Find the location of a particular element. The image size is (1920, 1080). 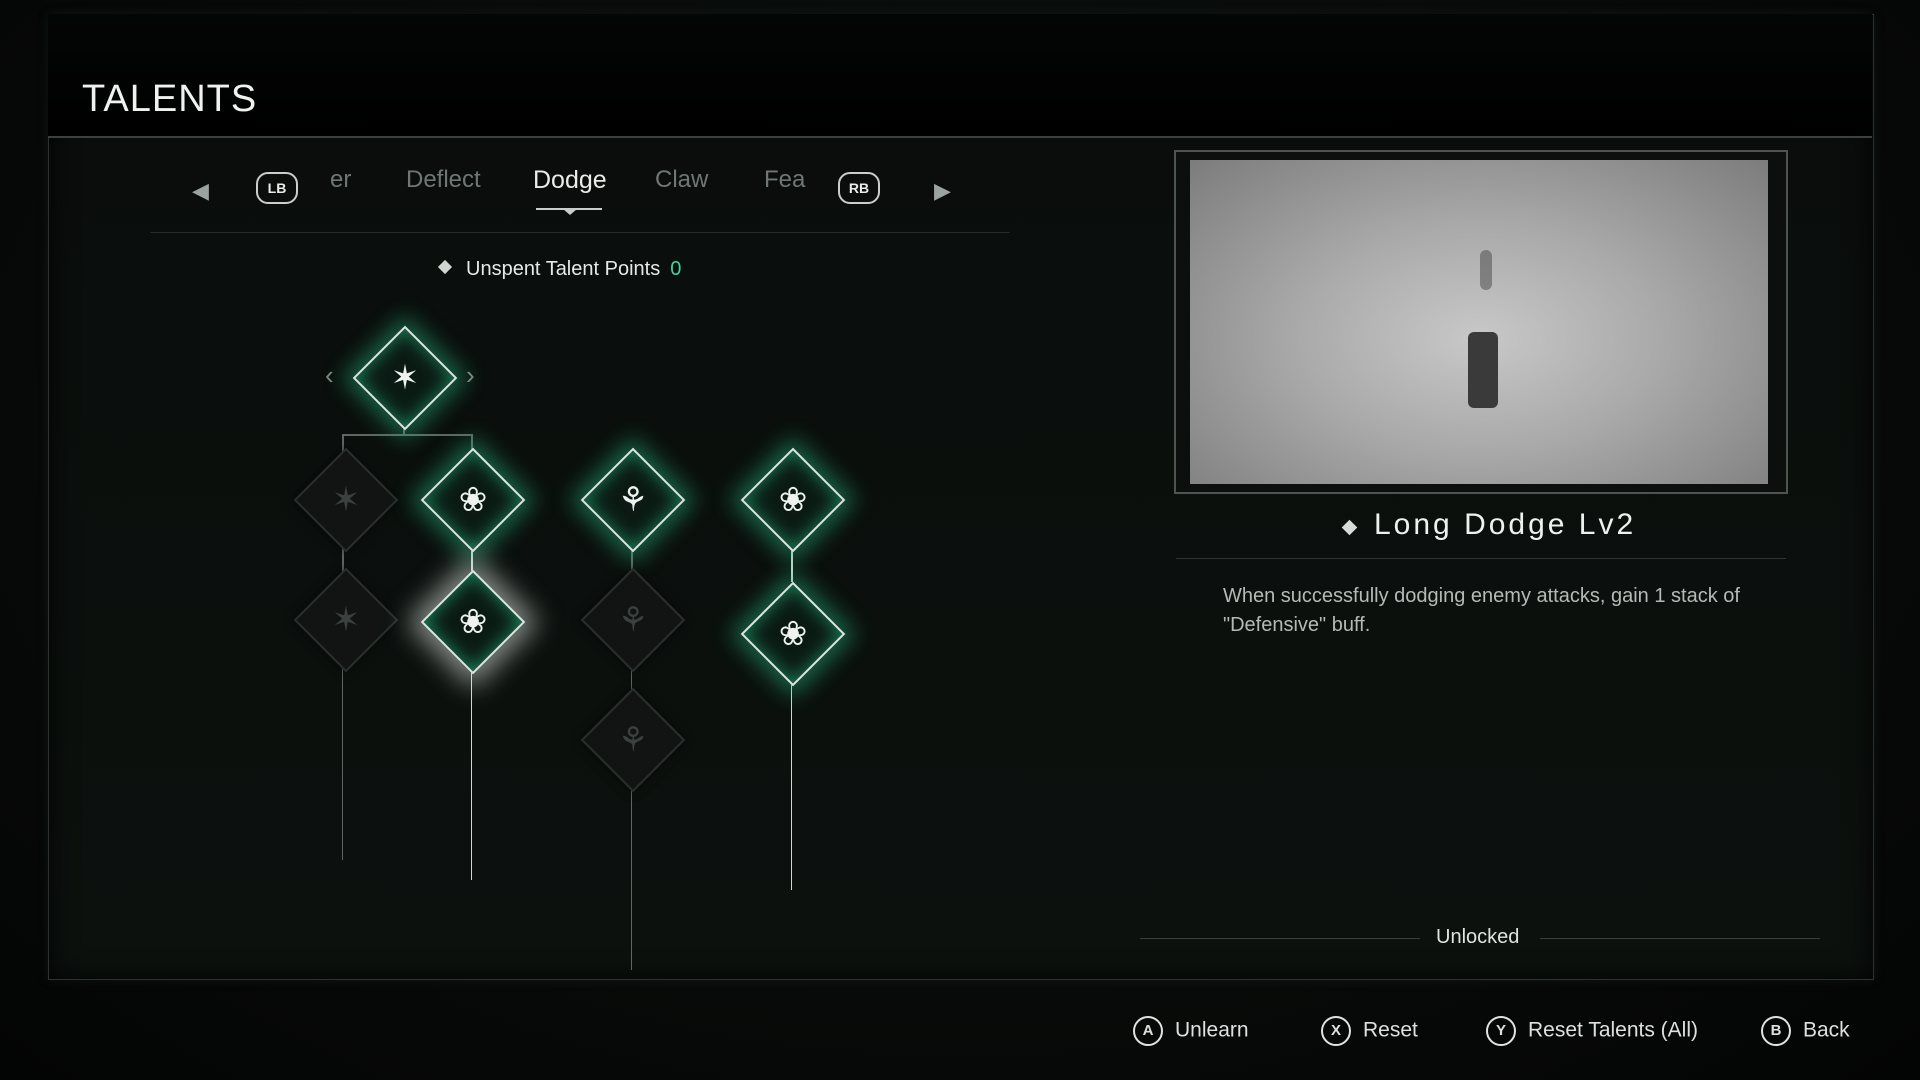

skill-title: Long Dodge Lv2 is located at coordinates (1505, 524).